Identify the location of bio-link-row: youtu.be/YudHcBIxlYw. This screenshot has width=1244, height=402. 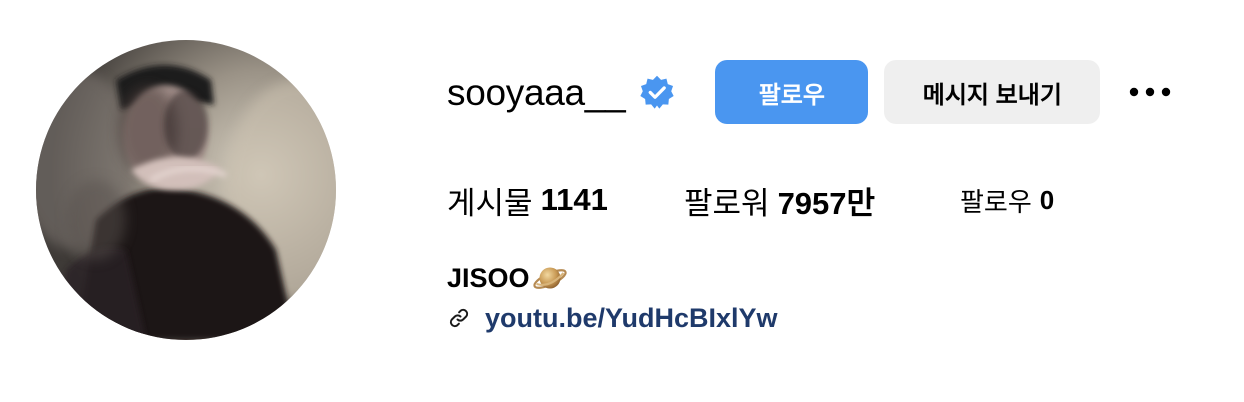
(612, 318).